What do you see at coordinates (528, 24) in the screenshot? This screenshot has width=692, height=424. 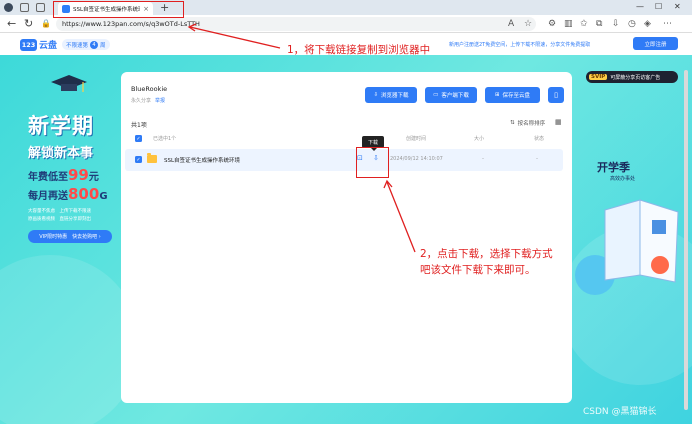 I see `favorite-icon: ☆` at bounding box center [528, 24].